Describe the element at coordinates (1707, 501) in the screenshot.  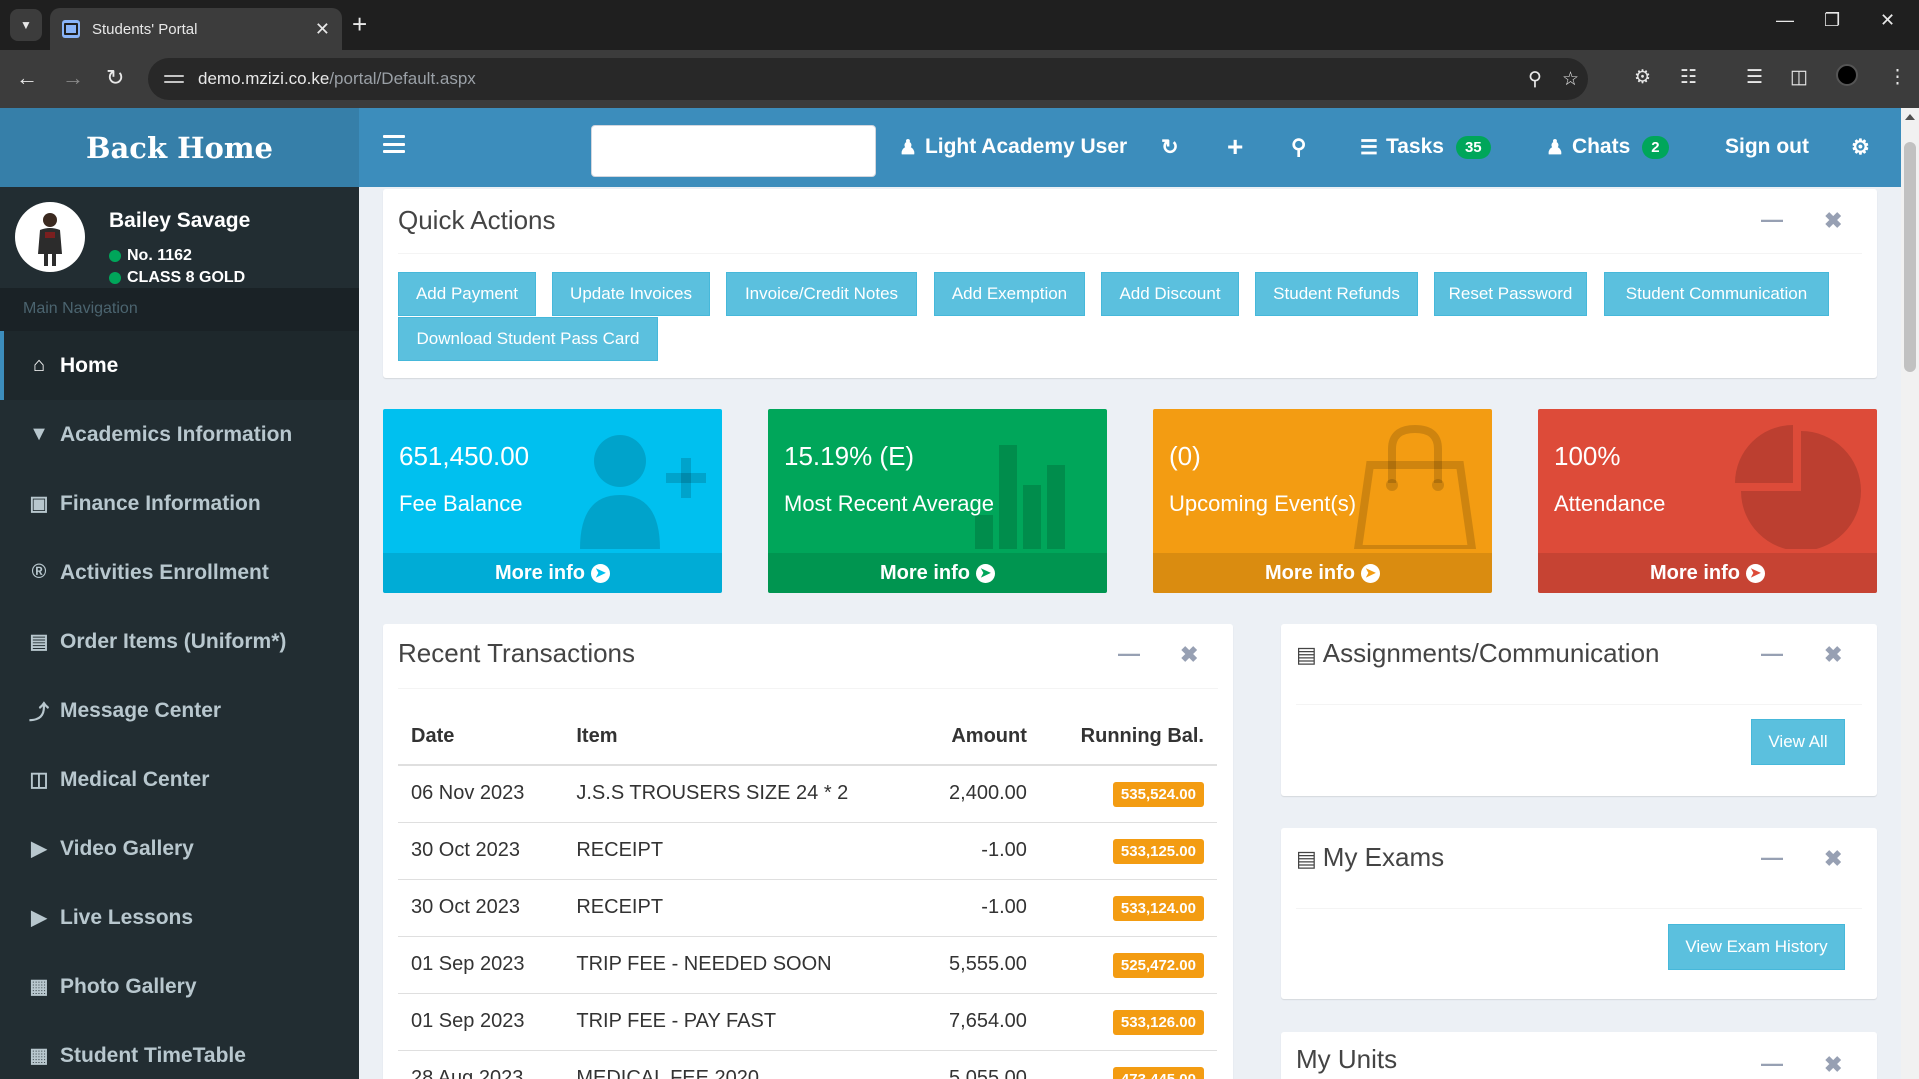
I see `attendance-card: 100% Attendance More info ➤` at that location.